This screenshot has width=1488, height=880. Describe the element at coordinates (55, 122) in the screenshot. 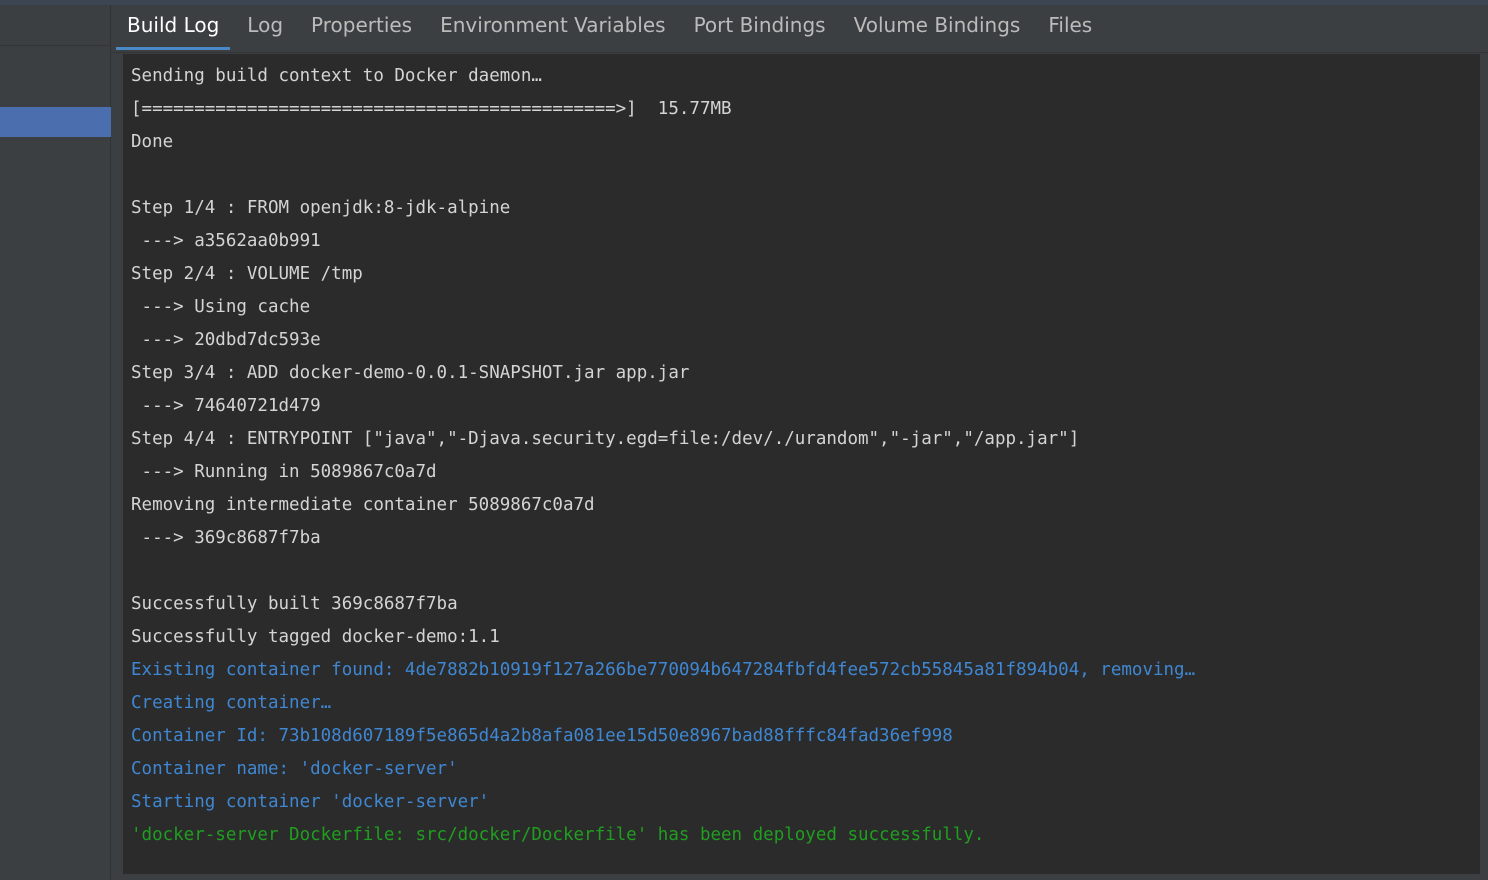

I see `sidebar-selected-item` at that location.